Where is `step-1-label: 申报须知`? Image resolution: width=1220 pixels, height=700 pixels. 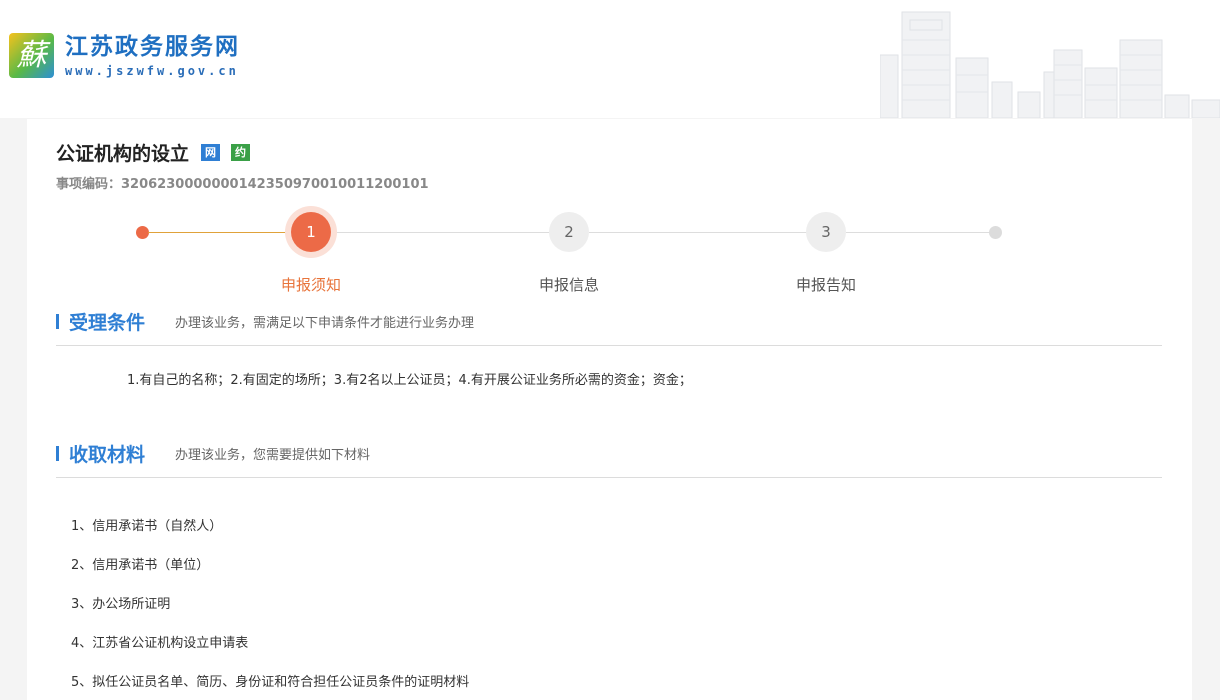 step-1-label: 申报须知 is located at coordinates (311, 284).